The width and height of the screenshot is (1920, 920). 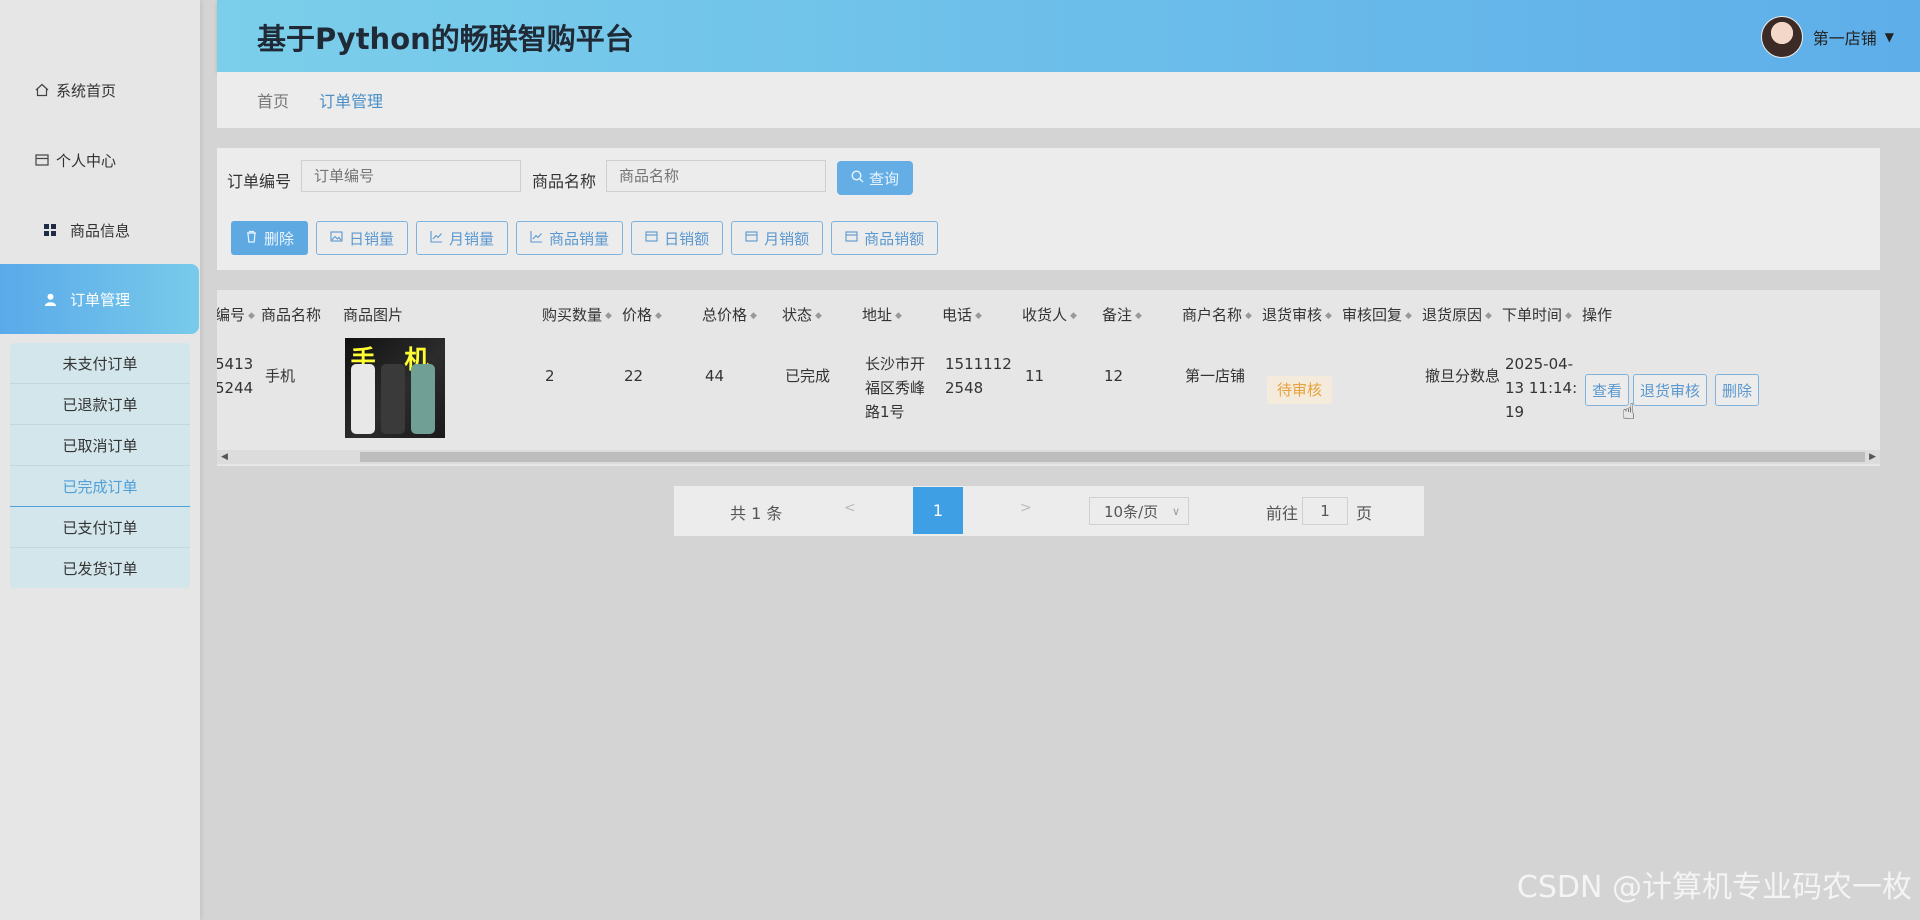 I want to click on monthly-sales-qty-button: 月销量, so click(x=462, y=238).